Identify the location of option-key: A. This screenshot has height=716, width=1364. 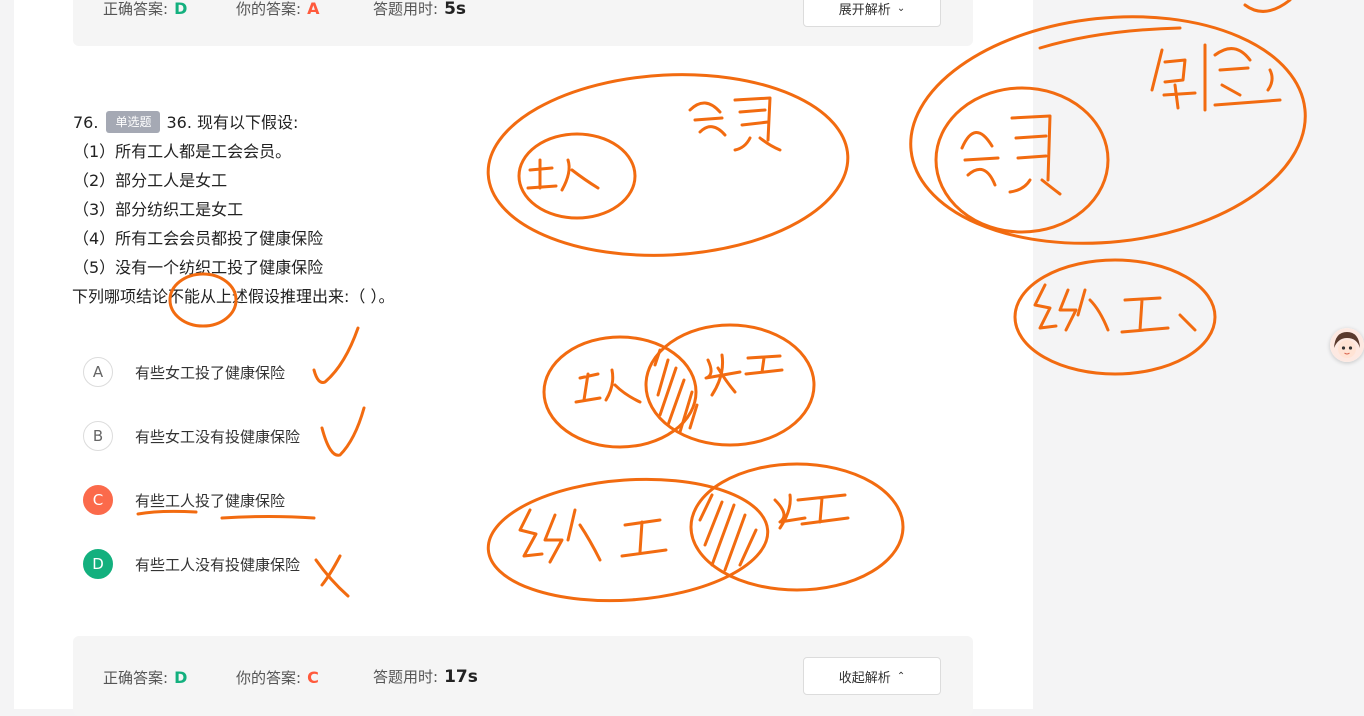
(98, 372).